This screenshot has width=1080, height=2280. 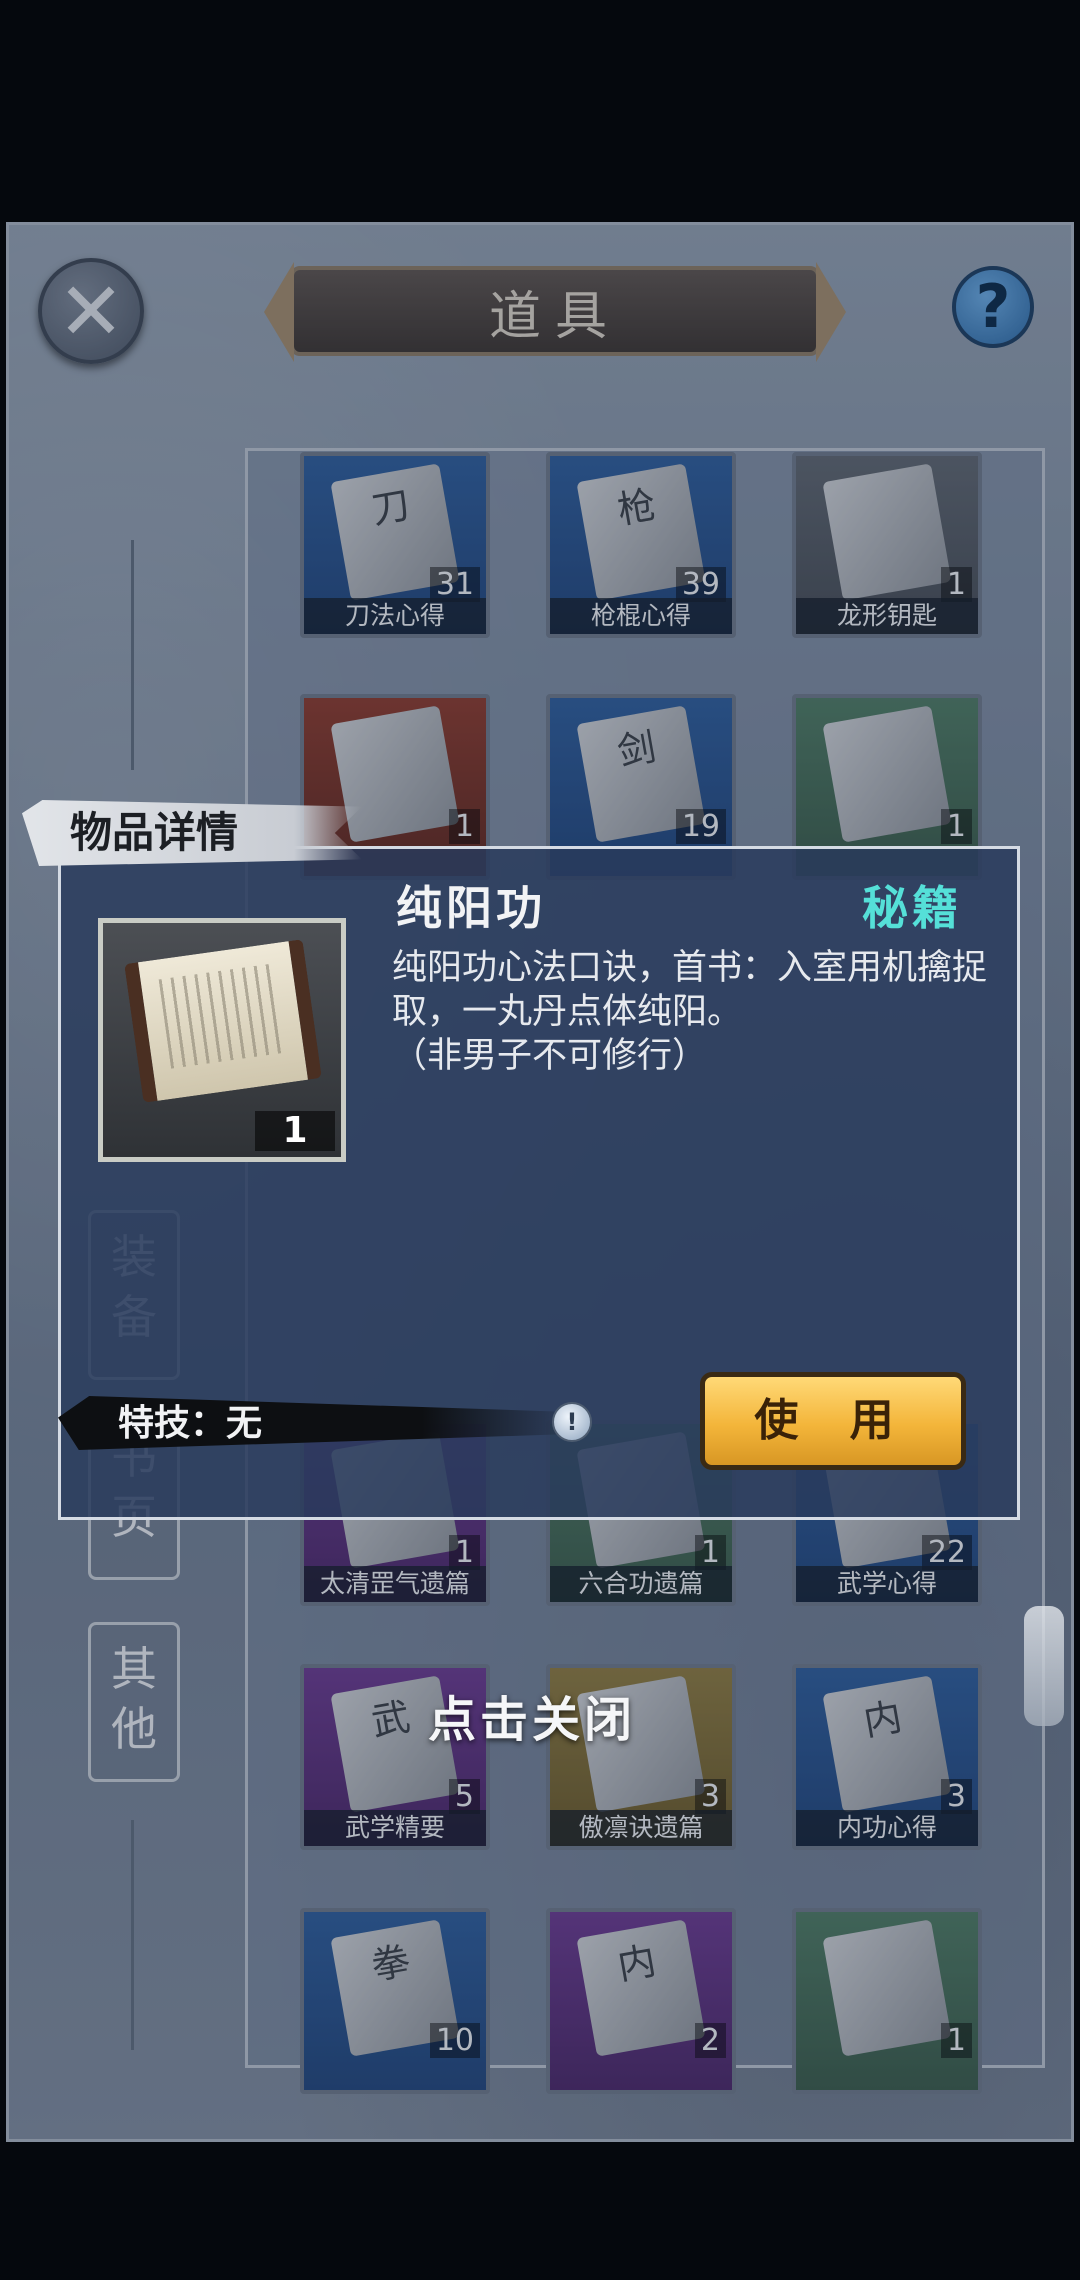 What do you see at coordinates (295, 1131) in the screenshot?
I see `item-count: 1` at bounding box center [295, 1131].